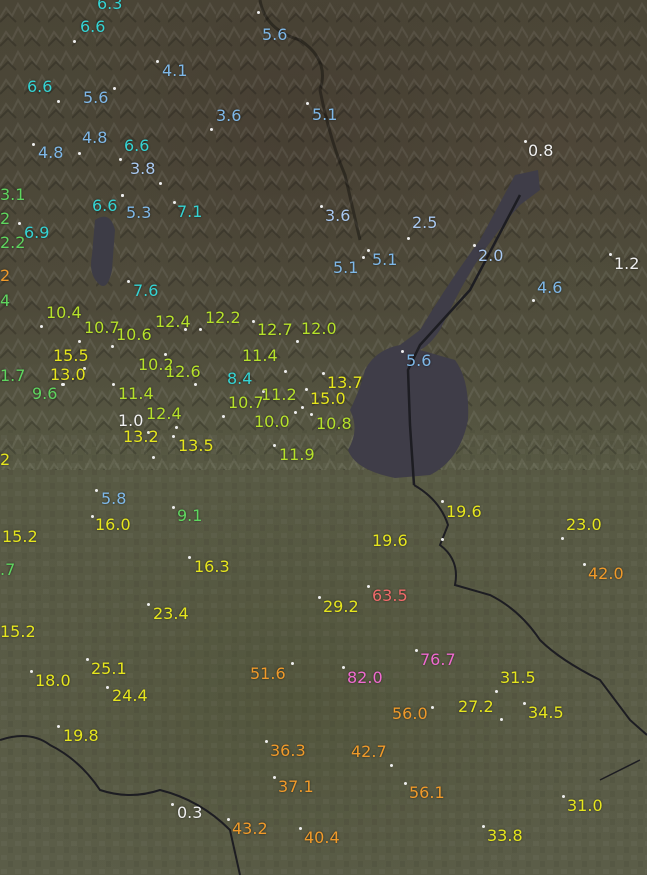  I want to click on station-value-label: 12.6, so click(183, 372).